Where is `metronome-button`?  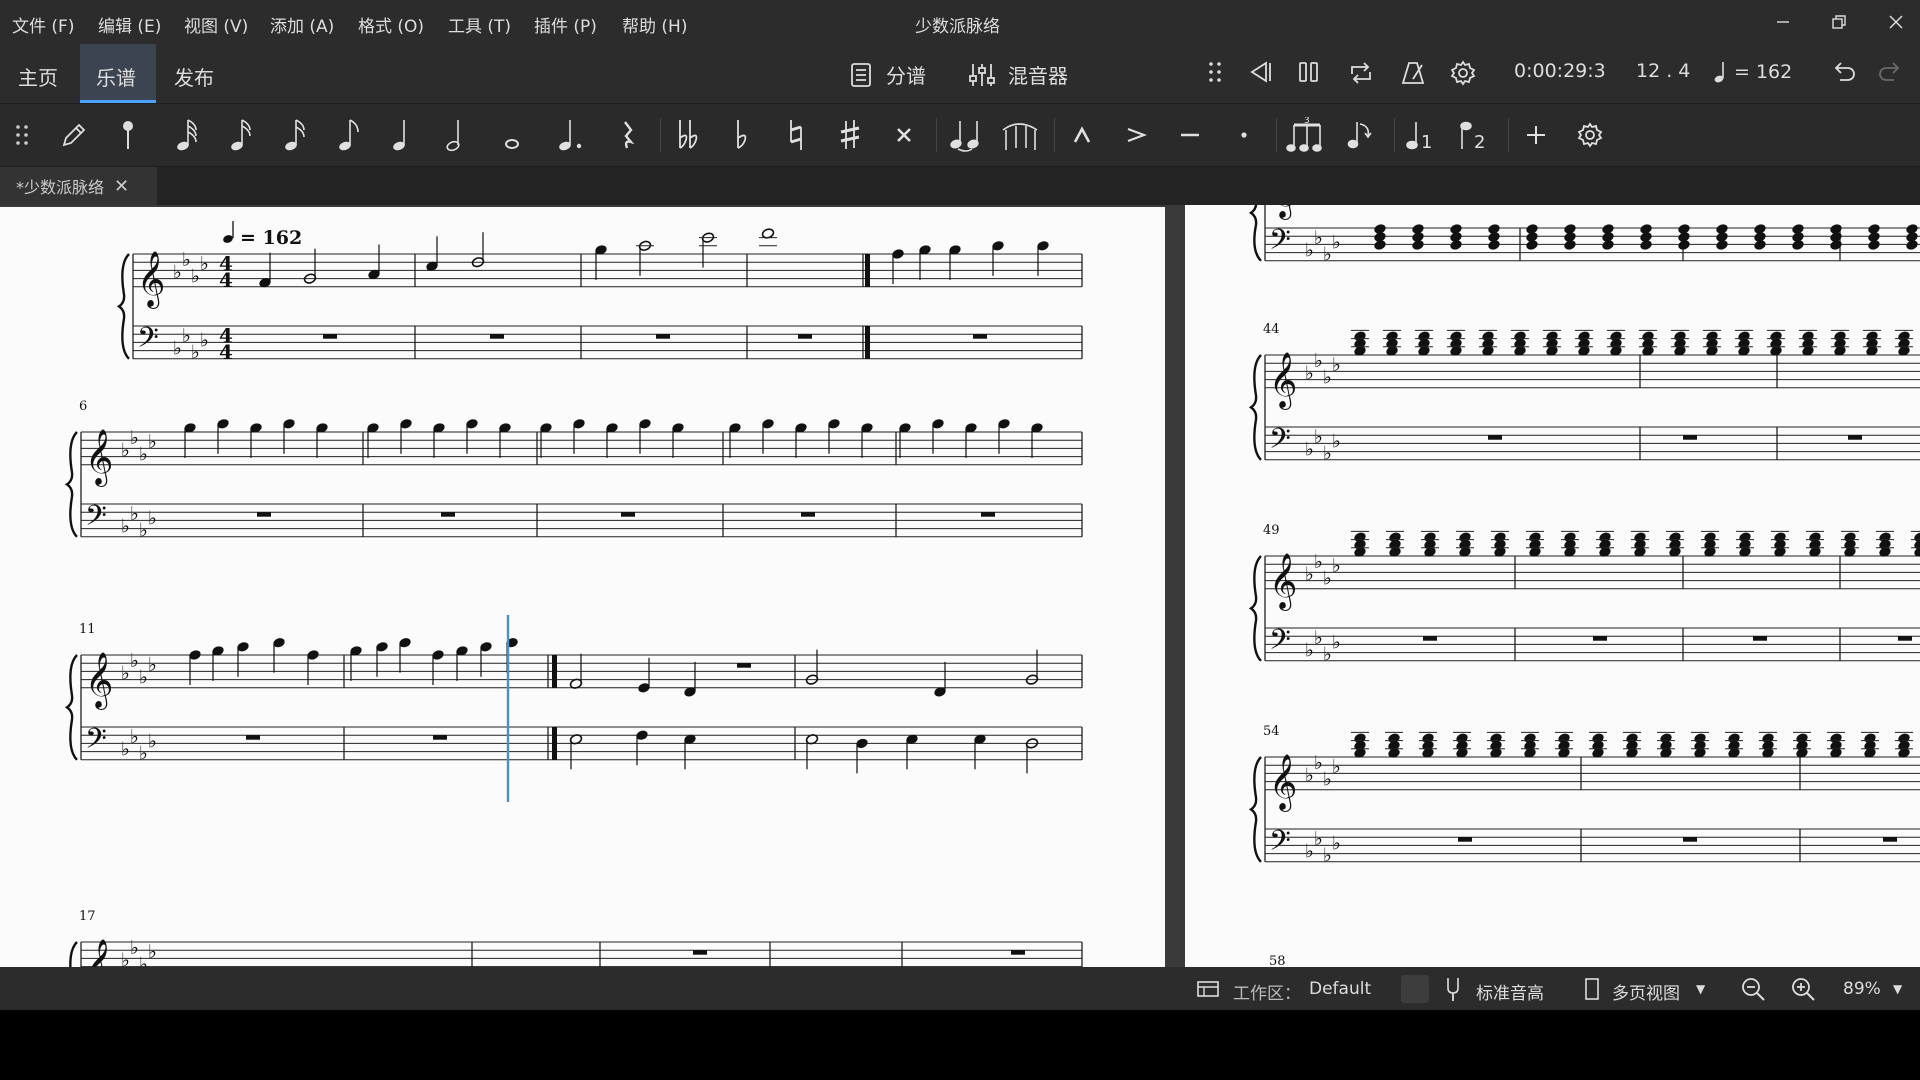
metronome-button is located at coordinates (1413, 73).